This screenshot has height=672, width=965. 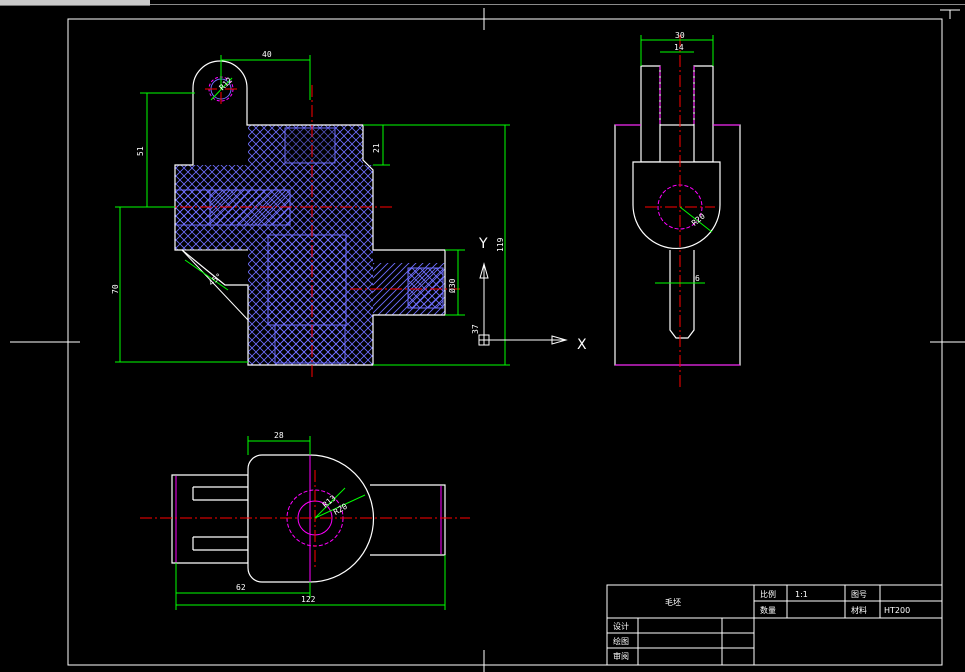 What do you see at coordinates (621, 626) in the screenshot?
I see `designer-label: 设计` at bounding box center [621, 626].